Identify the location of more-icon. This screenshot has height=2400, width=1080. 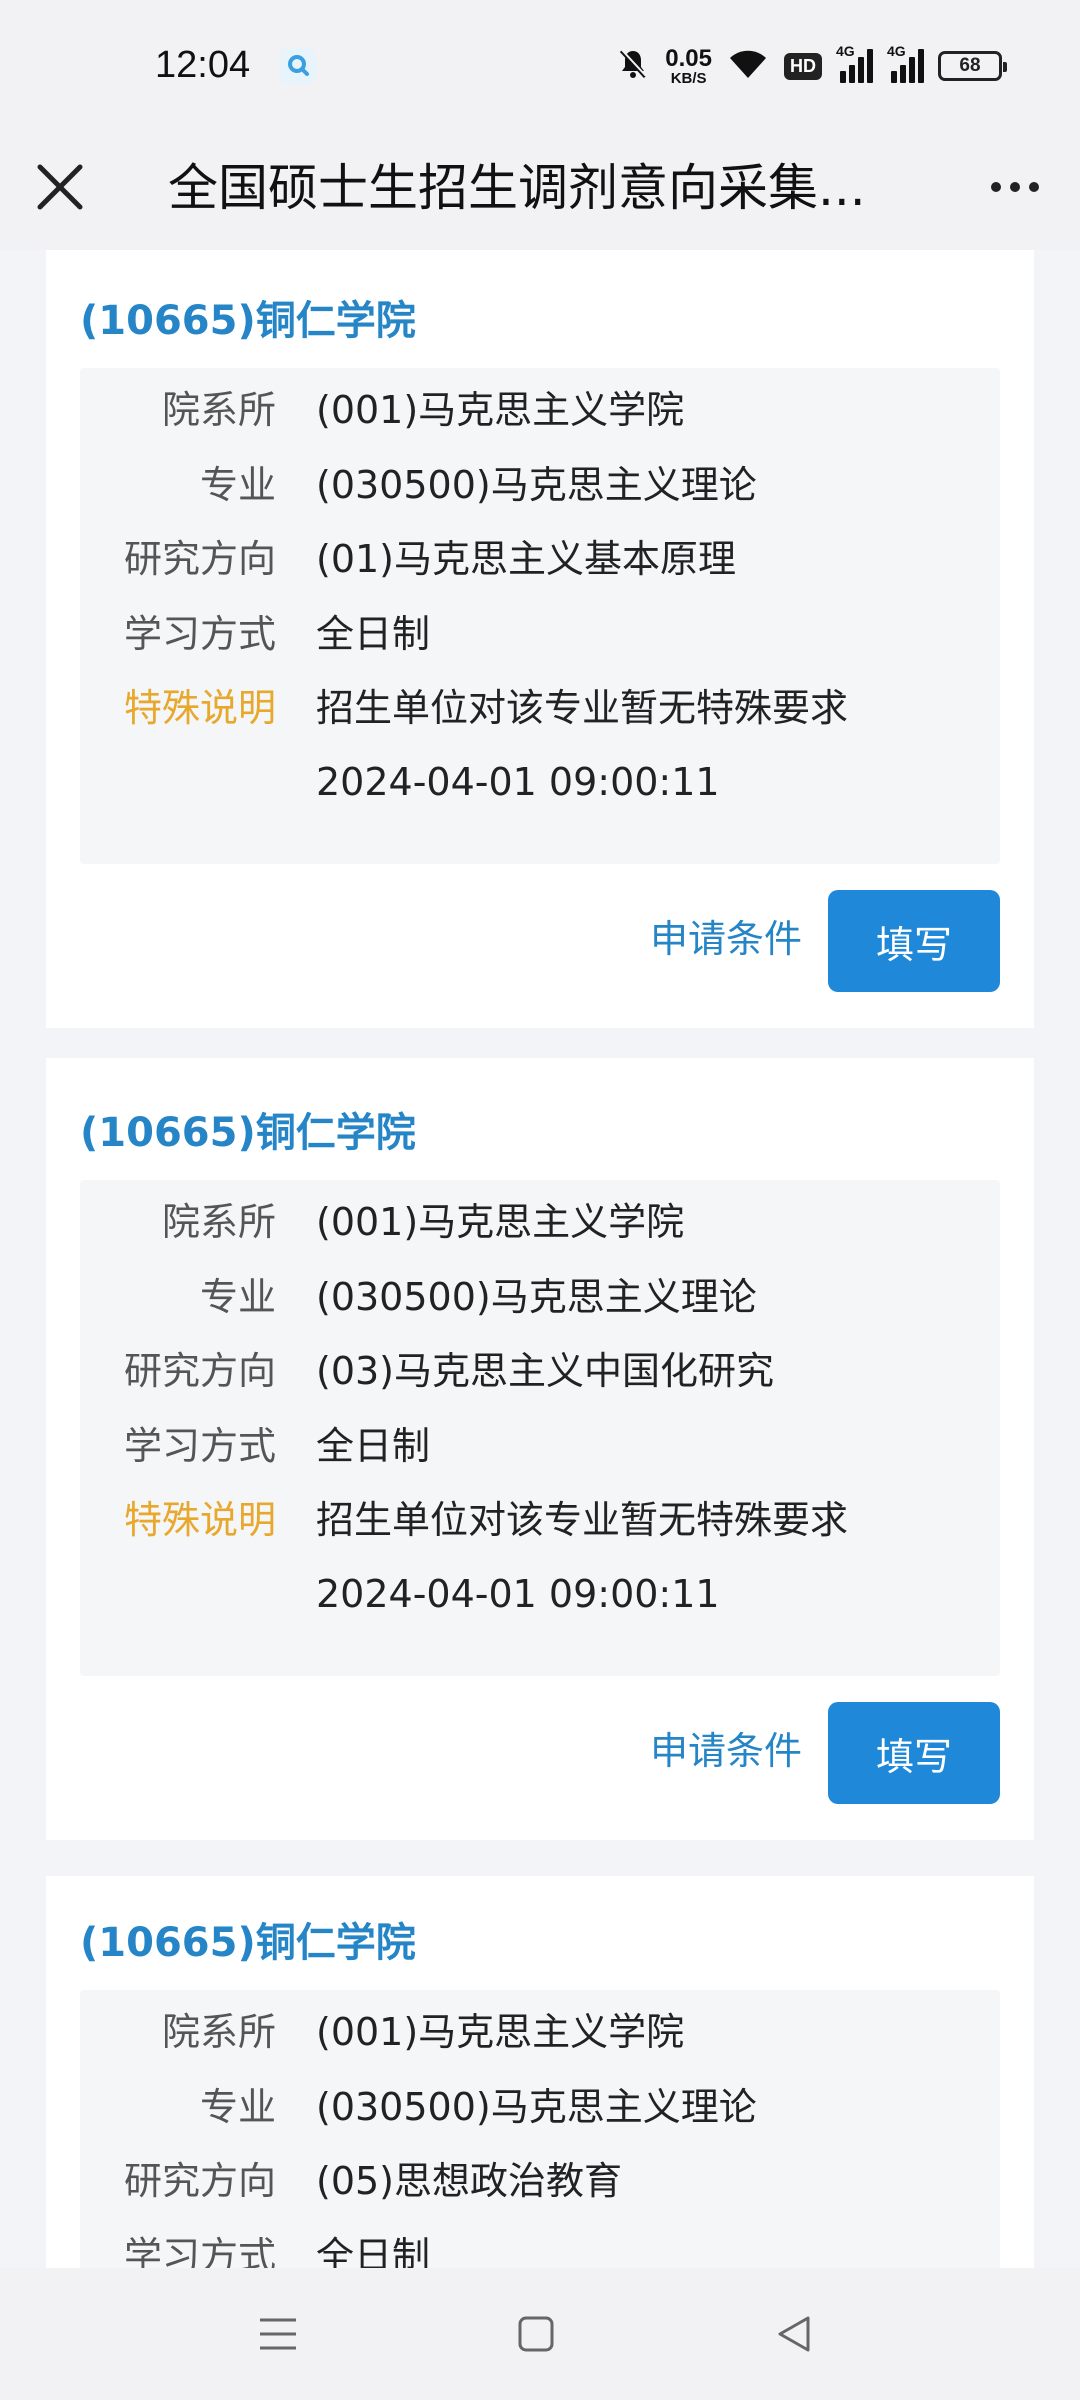
(1015, 187).